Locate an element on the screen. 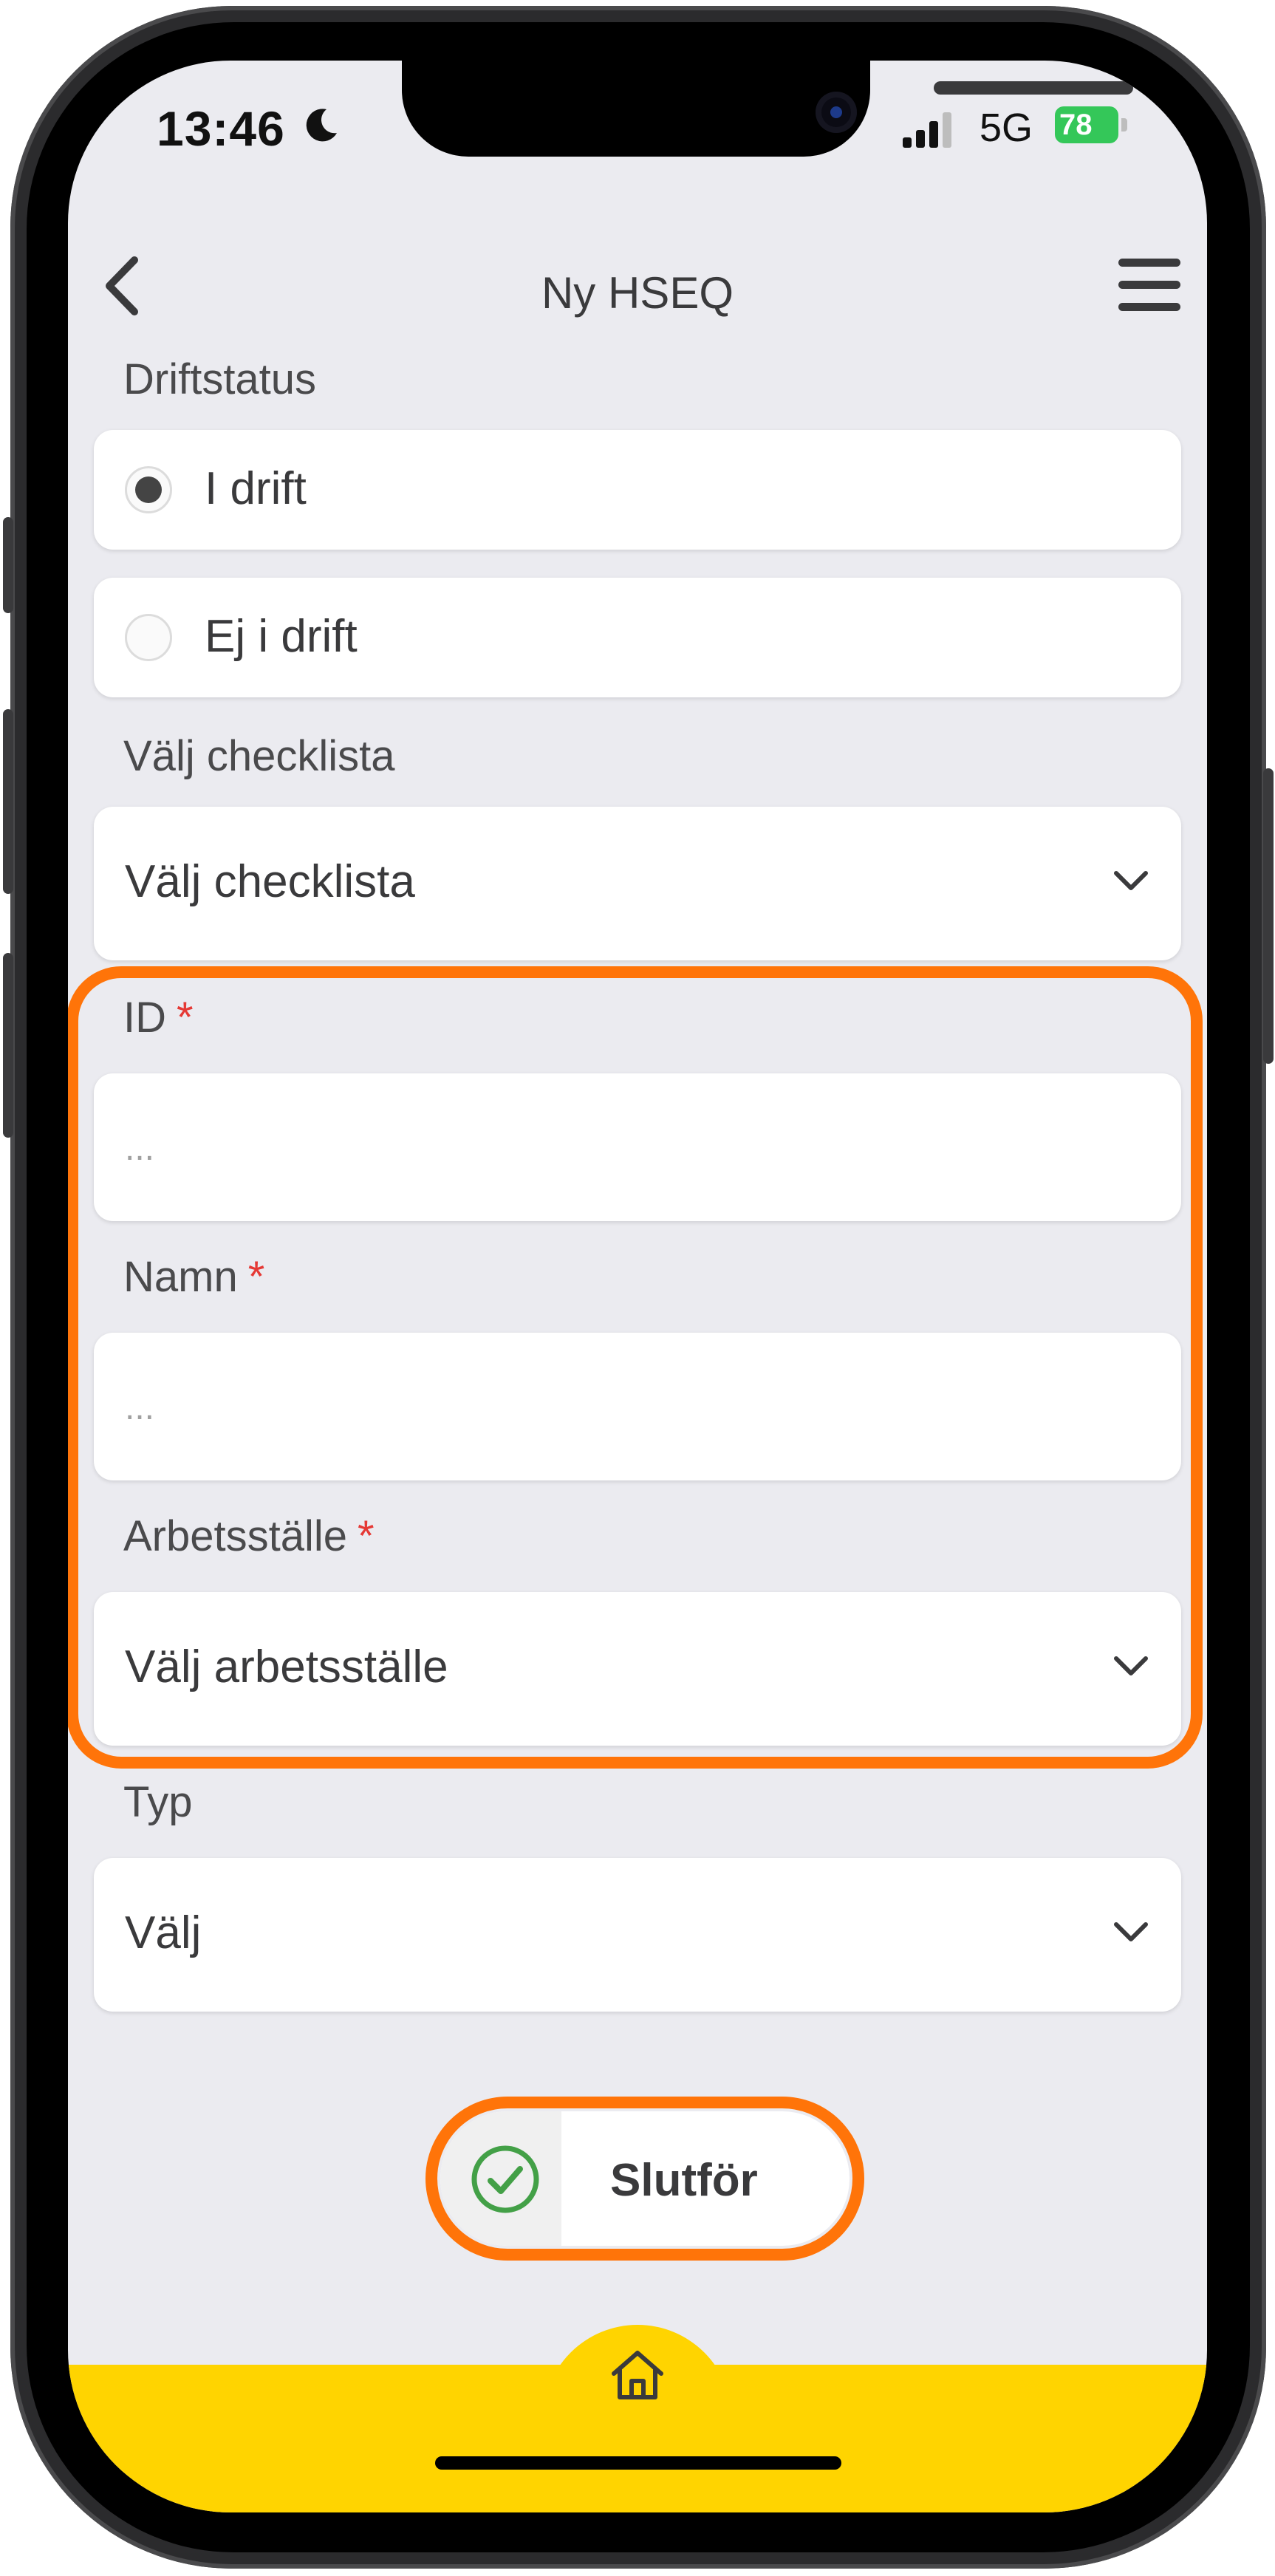  radio-option-ej-i-drift: Ej i drift is located at coordinates (637, 637).